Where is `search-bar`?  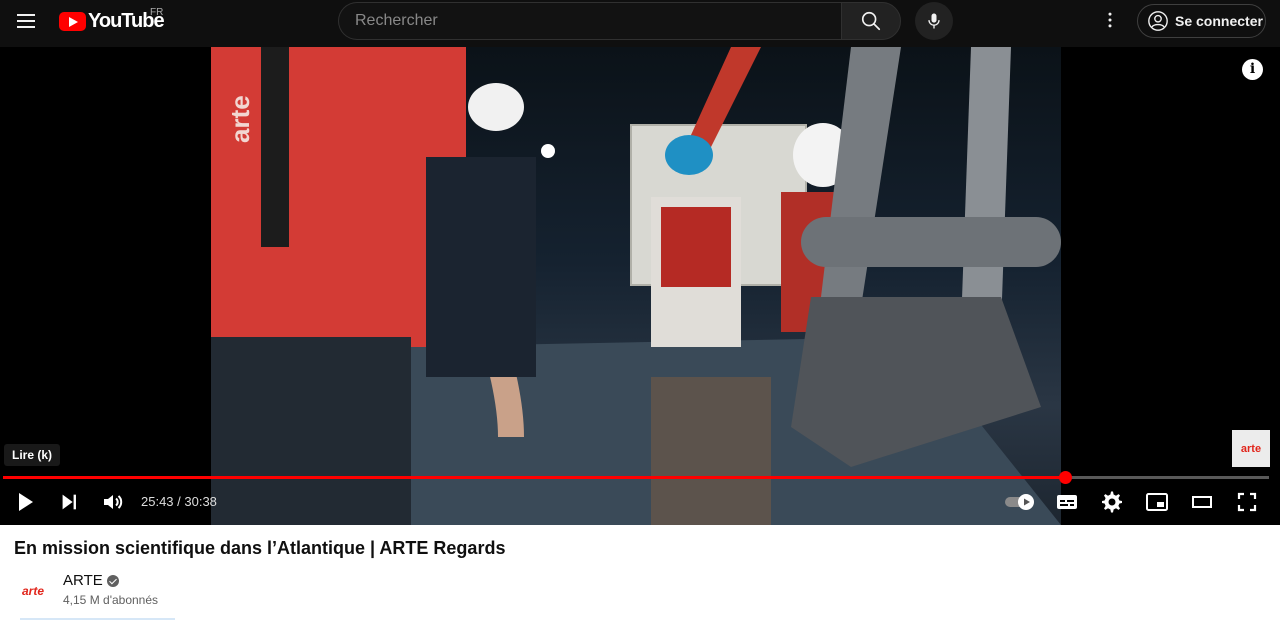 search-bar is located at coordinates (619, 21).